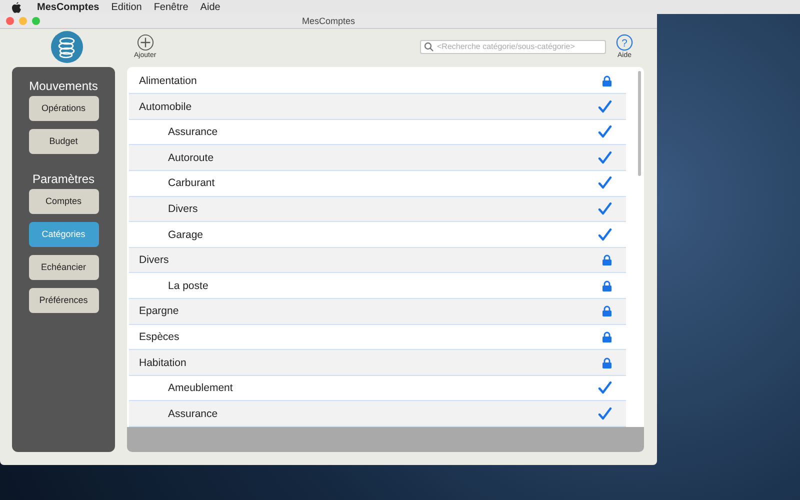  Describe the element at coordinates (191, 183) in the screenshot. I see `category-name: Carburant` at that location.